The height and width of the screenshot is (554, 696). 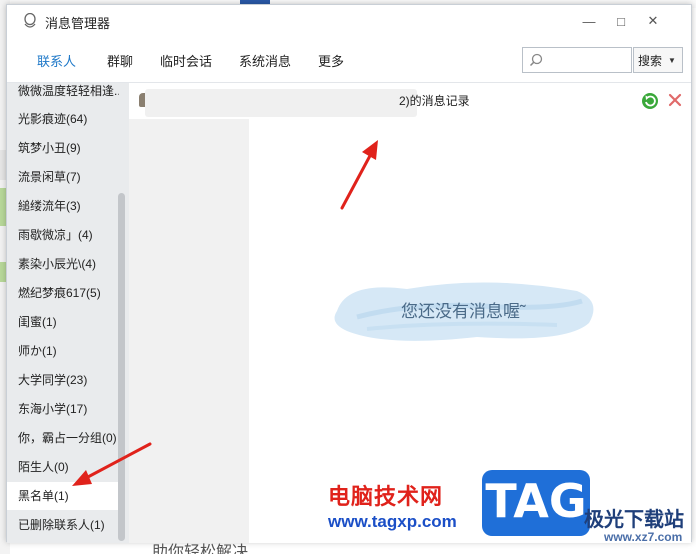 What do you see at coordinates (189, 313) in the screenshot?
I see `contact-list-panel` at bounding box center [189, 313].